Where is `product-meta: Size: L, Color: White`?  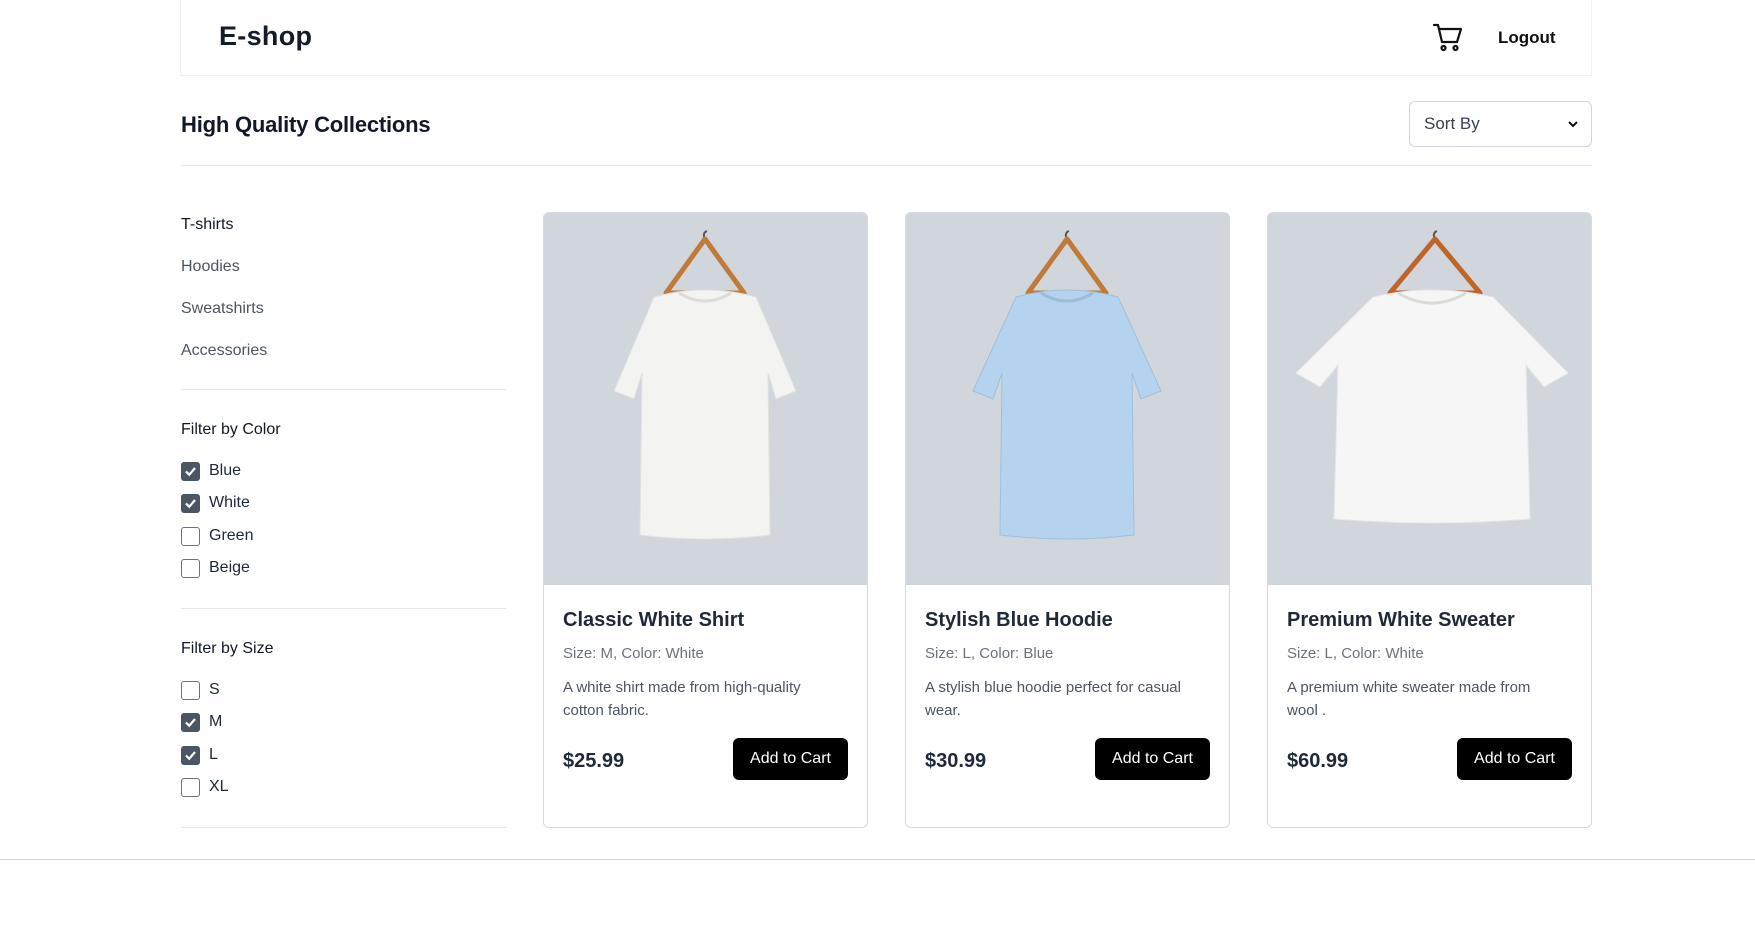
product-meta: Size: L, Color: White is located at coordinates (1355, 653).